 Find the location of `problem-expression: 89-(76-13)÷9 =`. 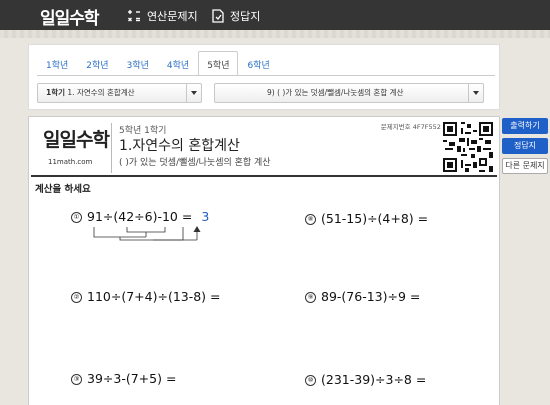

problem-expression: 89-(76-13)÷9 = is located at coordinates (371, 296).